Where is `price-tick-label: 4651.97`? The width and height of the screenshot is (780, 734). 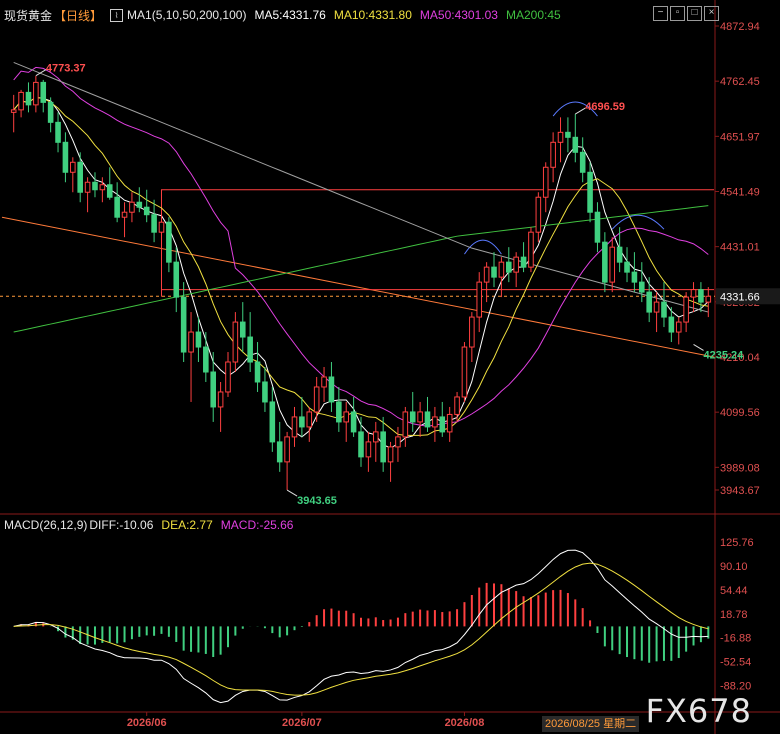
price-tick-label: 4651.97 is located at coordinates (740, 137).